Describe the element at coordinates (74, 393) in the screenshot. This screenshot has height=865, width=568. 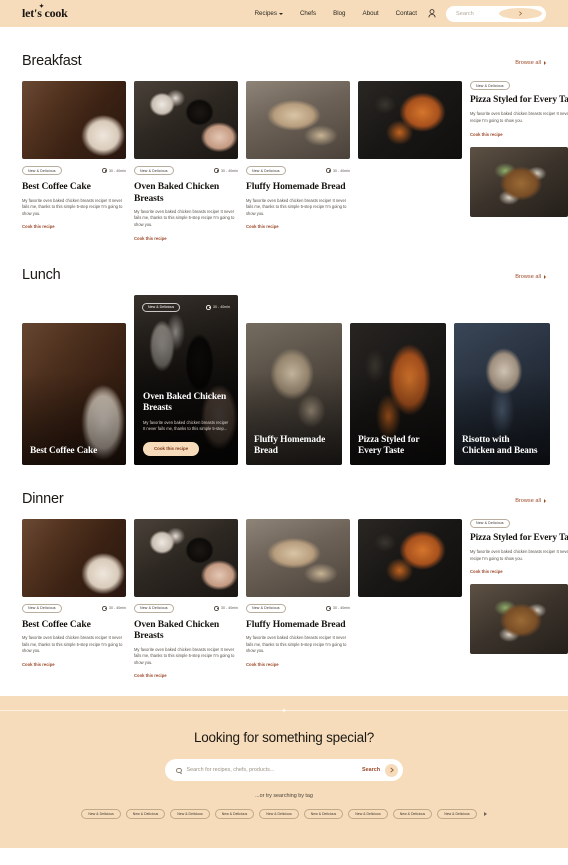
I see `recipe-card-overlay: Best Coffee Cake` at that location.